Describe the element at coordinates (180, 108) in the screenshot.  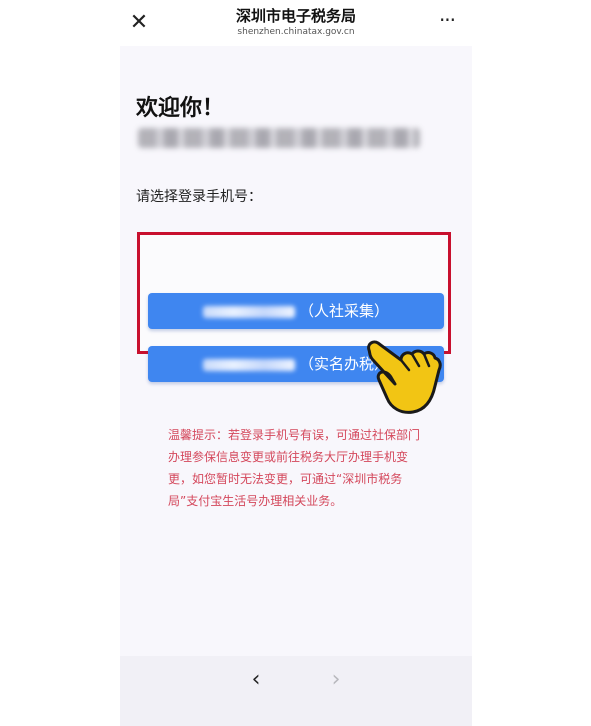
I see `welcome-heading: 欢迎你！` at that location.